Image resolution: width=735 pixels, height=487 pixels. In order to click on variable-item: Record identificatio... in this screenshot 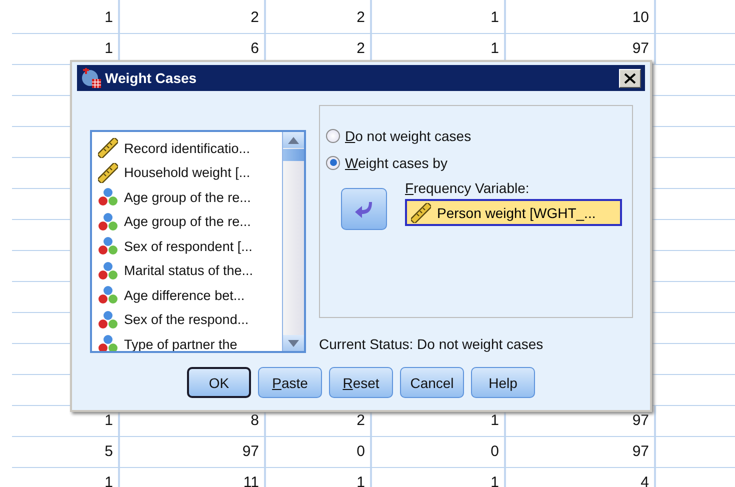, I will do `click(187, 148)`.